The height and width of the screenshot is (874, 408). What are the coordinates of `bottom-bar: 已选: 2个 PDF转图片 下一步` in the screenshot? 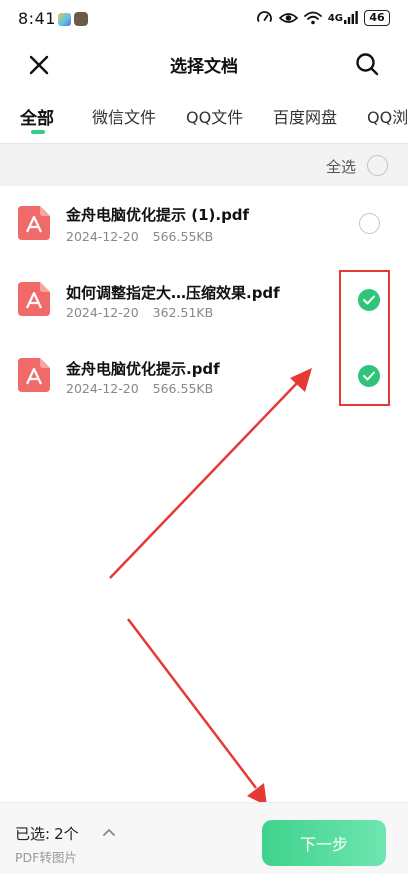 It's located at (204, 838).